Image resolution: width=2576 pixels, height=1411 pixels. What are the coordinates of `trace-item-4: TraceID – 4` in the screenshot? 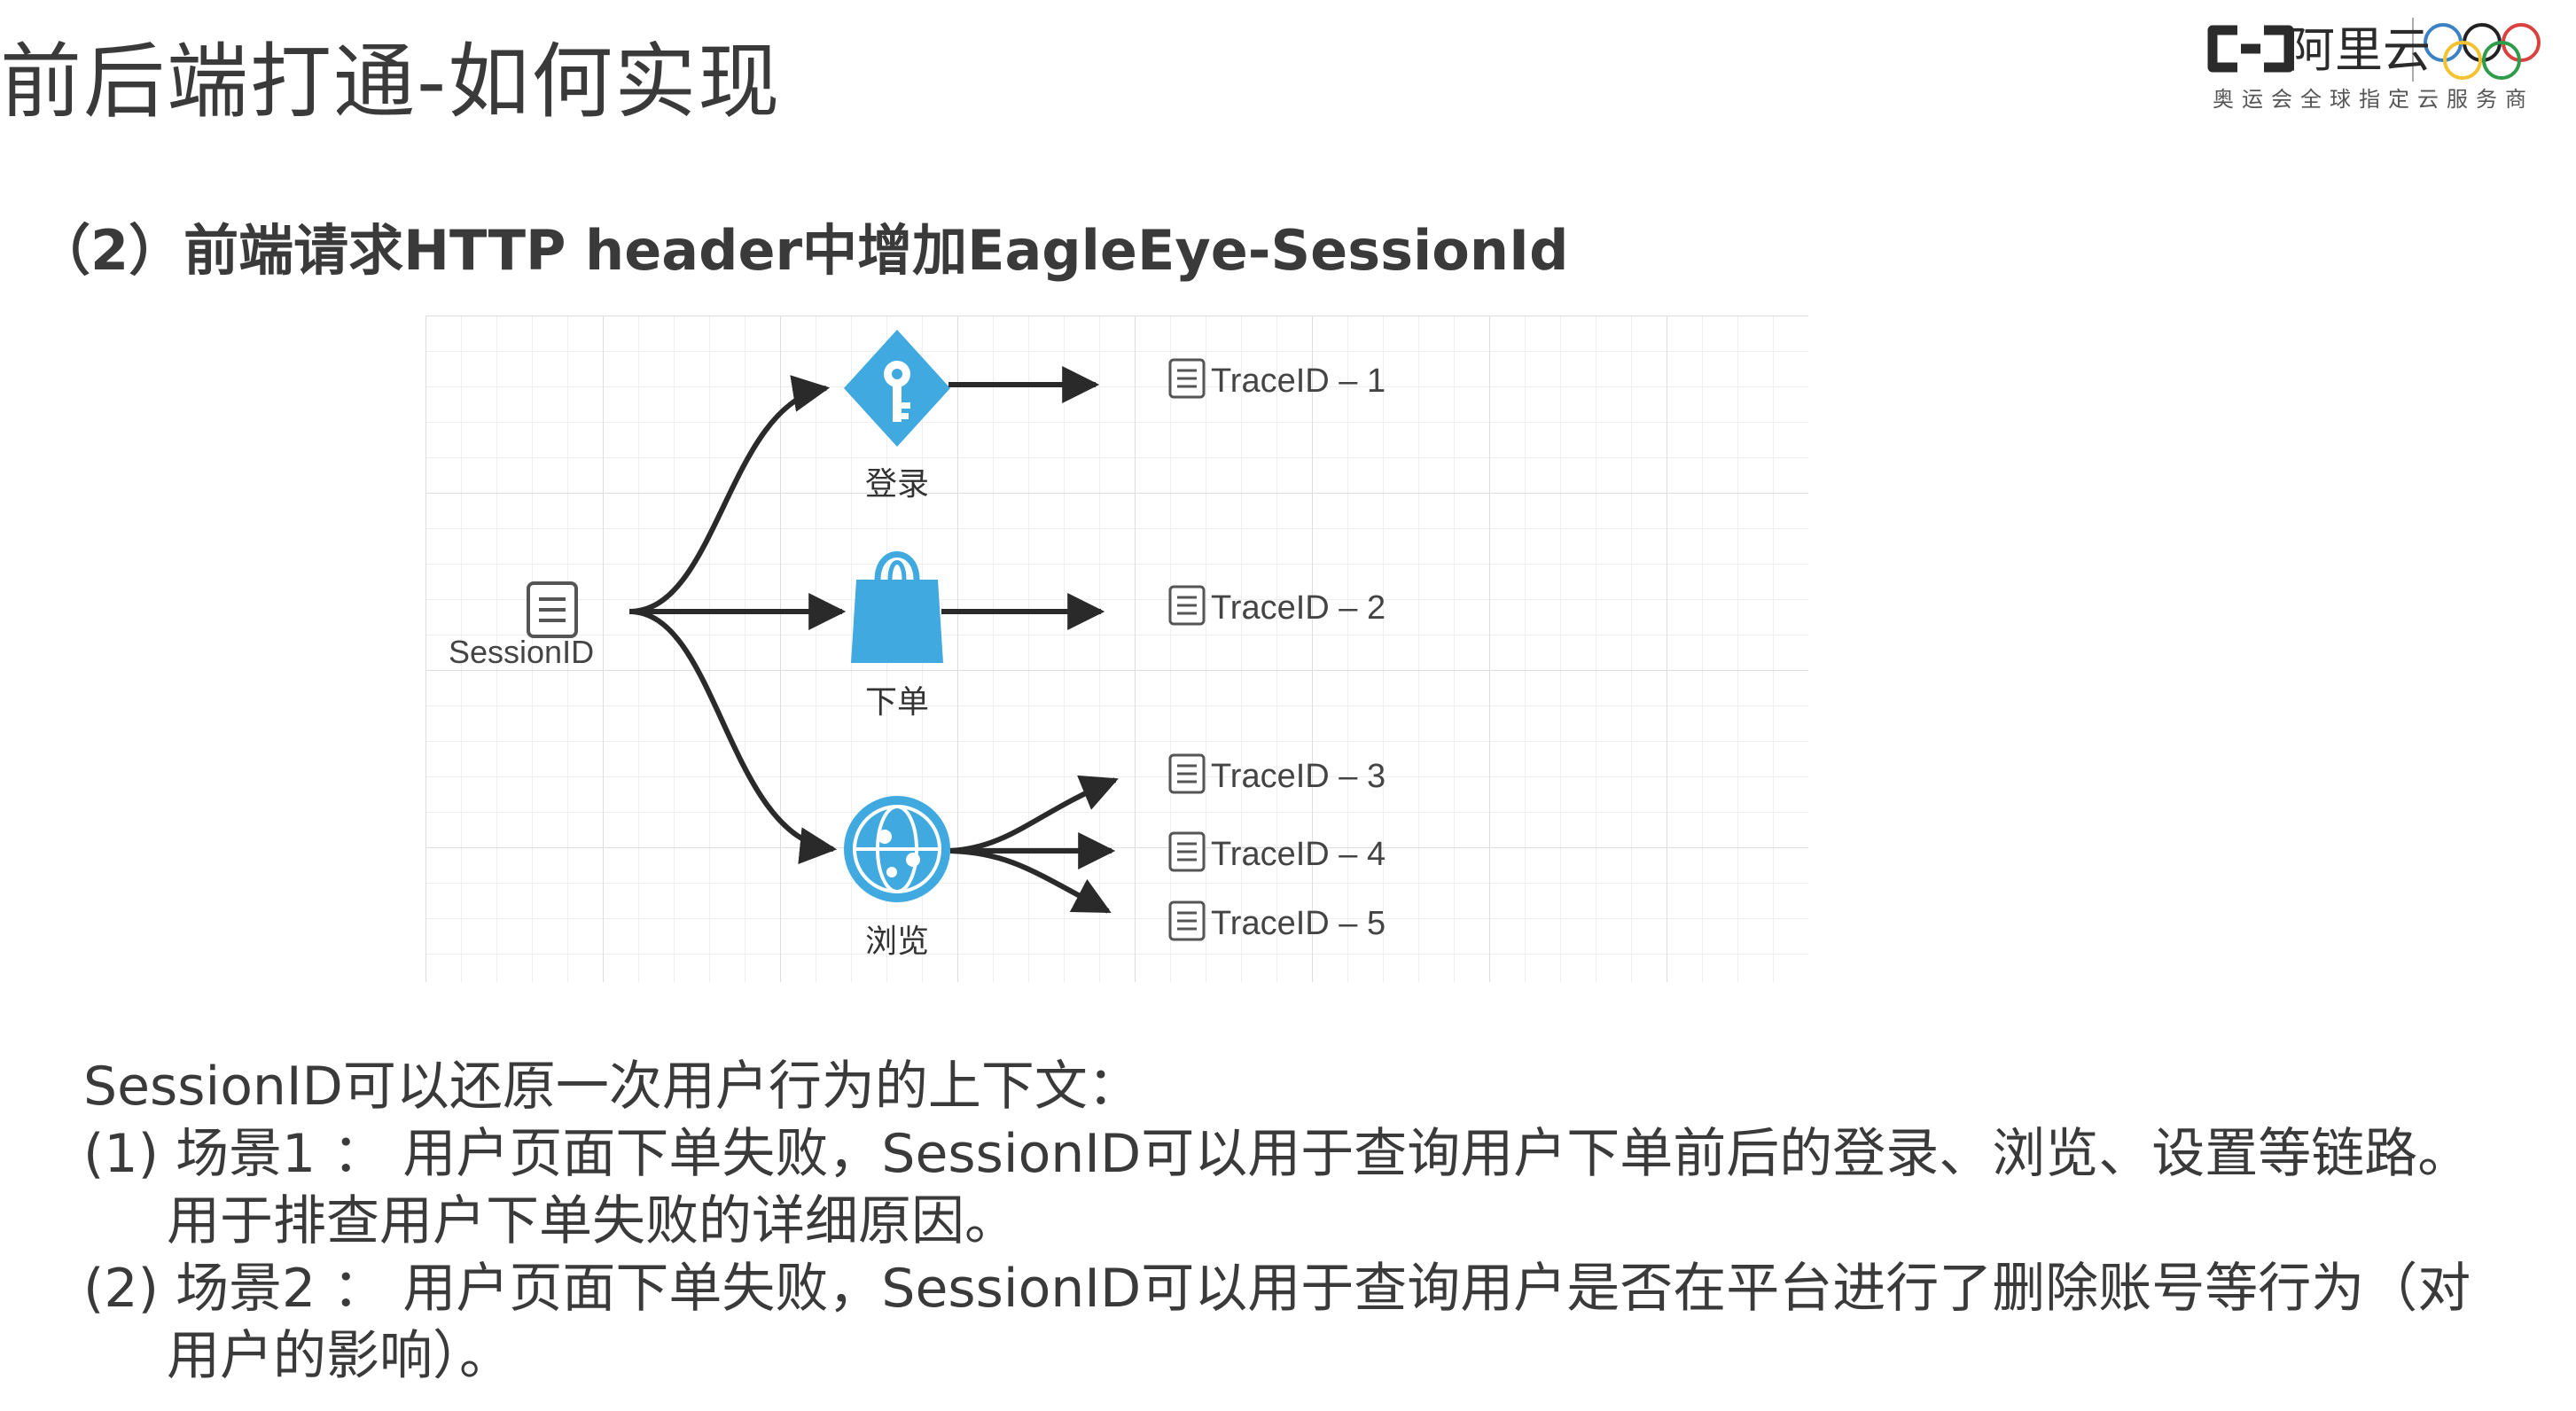 It's located at (1277, 852).